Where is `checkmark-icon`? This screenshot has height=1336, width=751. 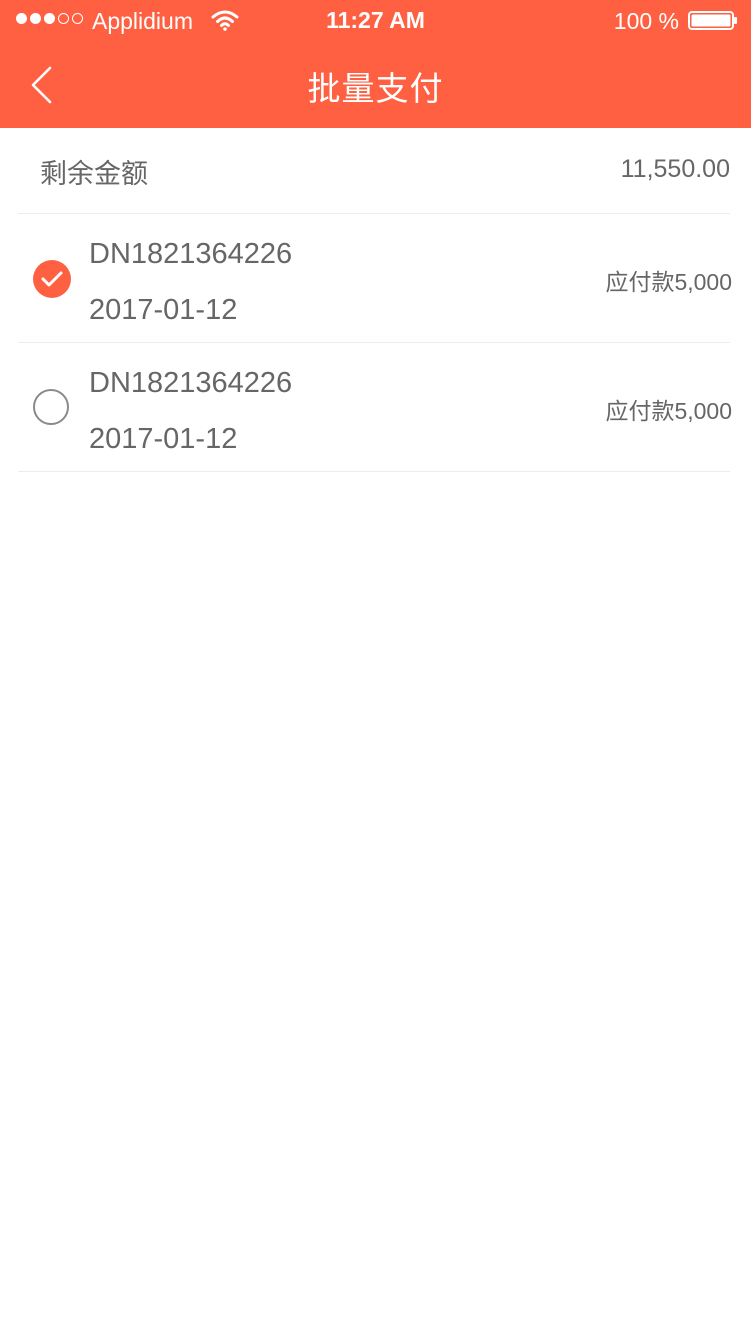
checkmark-icon is located at coordinates (52, 279).